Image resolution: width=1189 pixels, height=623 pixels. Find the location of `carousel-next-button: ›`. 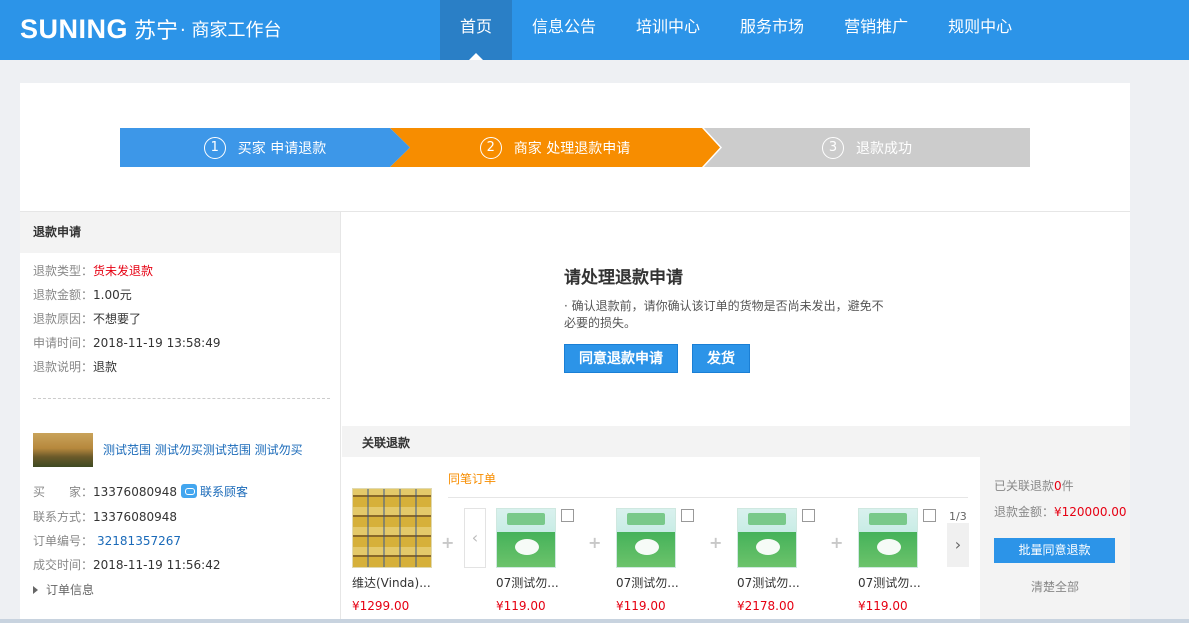

carousel-next-button: › is located at coordinates (958, 545).